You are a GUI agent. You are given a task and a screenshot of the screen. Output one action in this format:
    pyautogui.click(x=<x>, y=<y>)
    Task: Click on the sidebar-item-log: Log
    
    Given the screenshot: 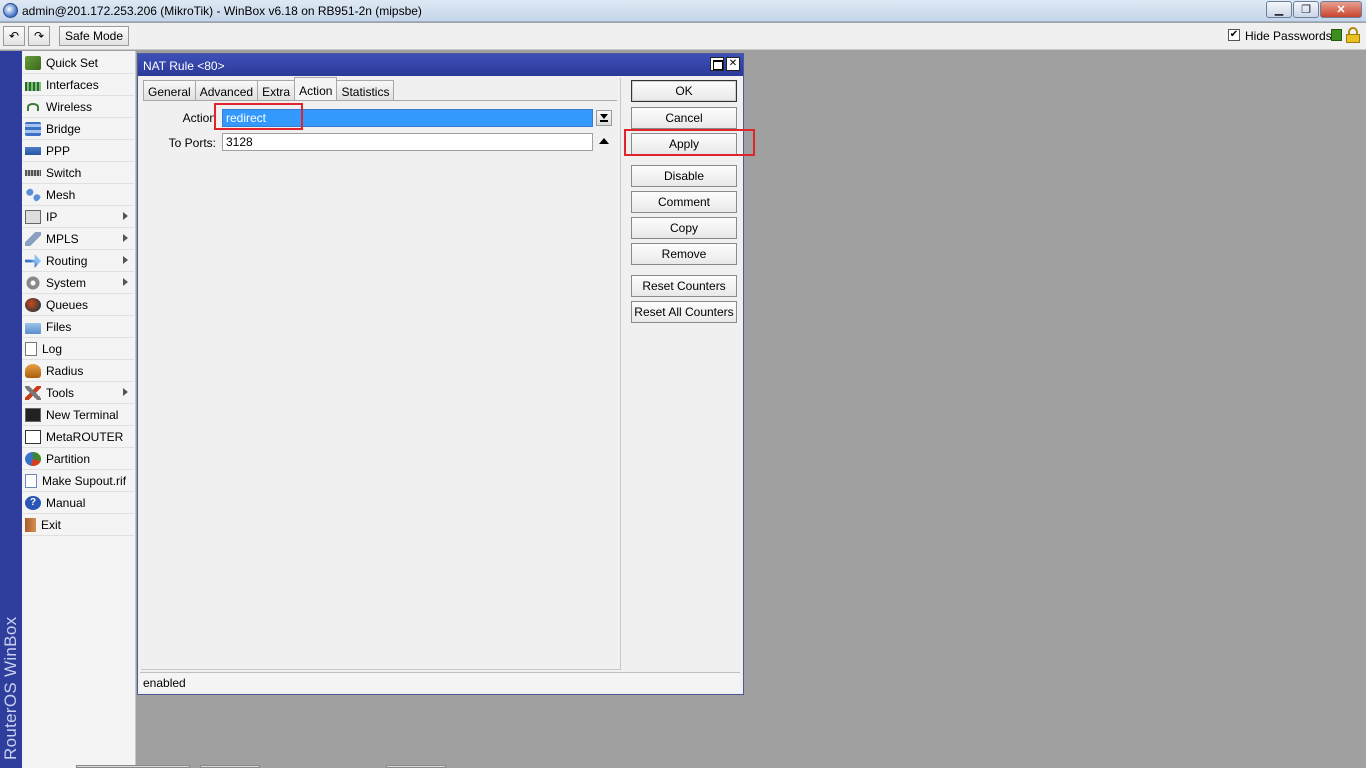 What is the action you would take?
    pyautogui.click(x=78, y=349)
    